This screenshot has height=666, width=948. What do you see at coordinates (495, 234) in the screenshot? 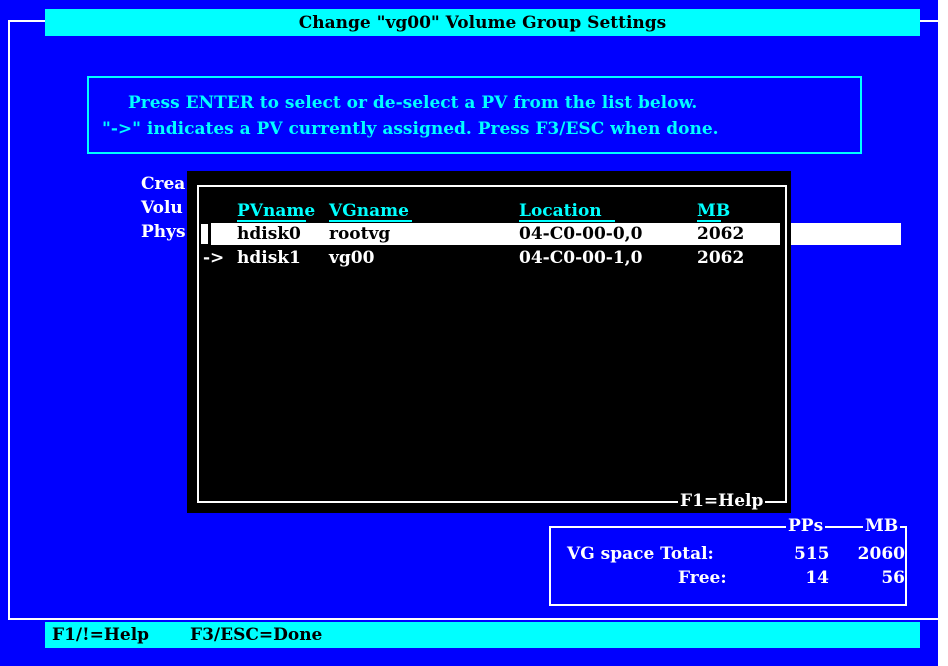
I see `table-row: hdisk0 rootvg 04-C0-00-0,0 2062` at bounding box center [495, 234].